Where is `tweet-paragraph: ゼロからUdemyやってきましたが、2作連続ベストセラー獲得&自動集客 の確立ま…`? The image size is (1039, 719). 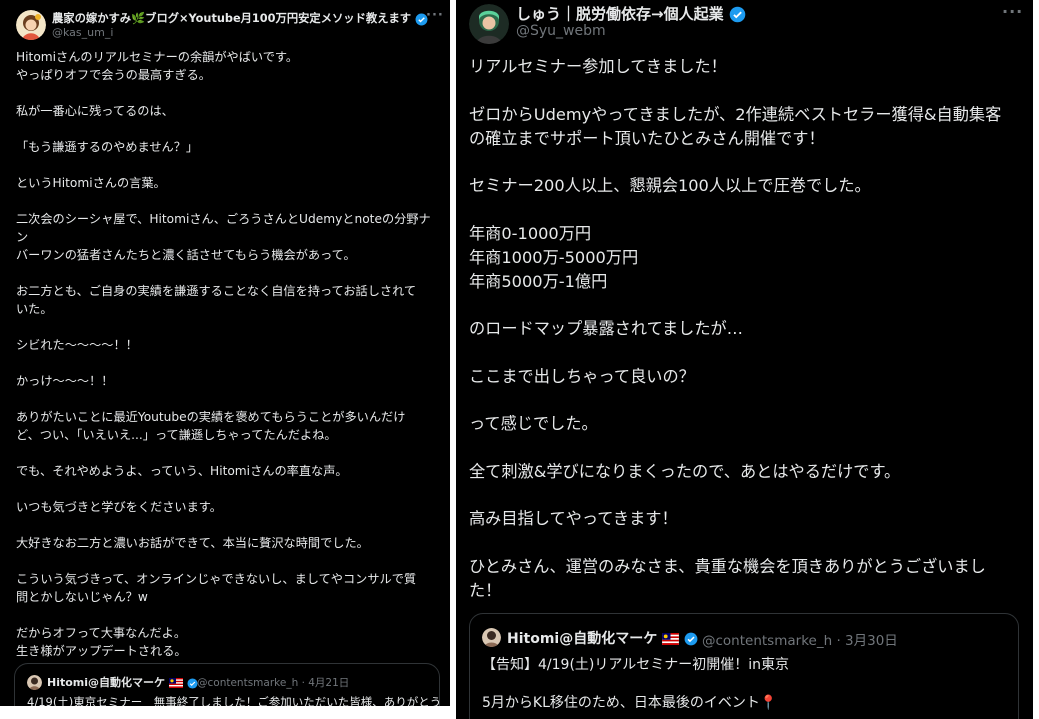 tweet-paragraph: ゼロからUdemyやってきましたが、2作連続ベストセラー獲得&自動集客 の確立ま… is located at coordinates (735, 126).